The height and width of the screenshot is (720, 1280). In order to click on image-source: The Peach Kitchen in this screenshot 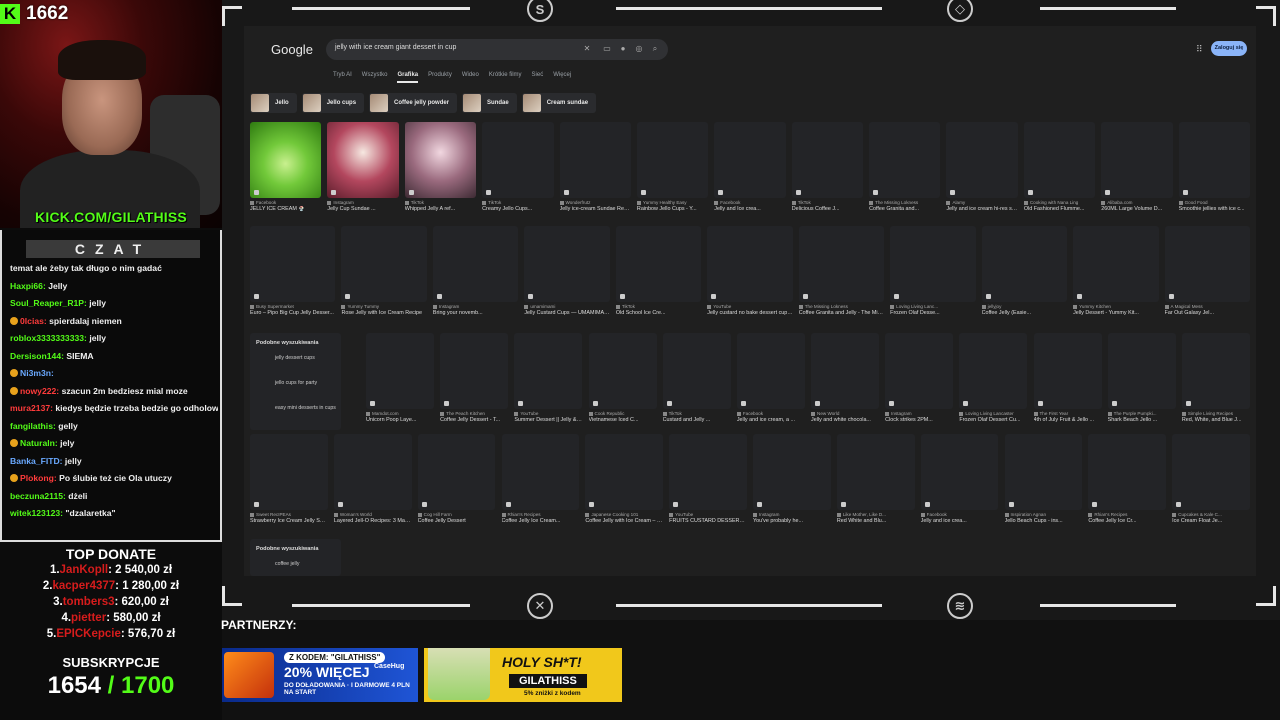, I will do `click(474, 413)`.